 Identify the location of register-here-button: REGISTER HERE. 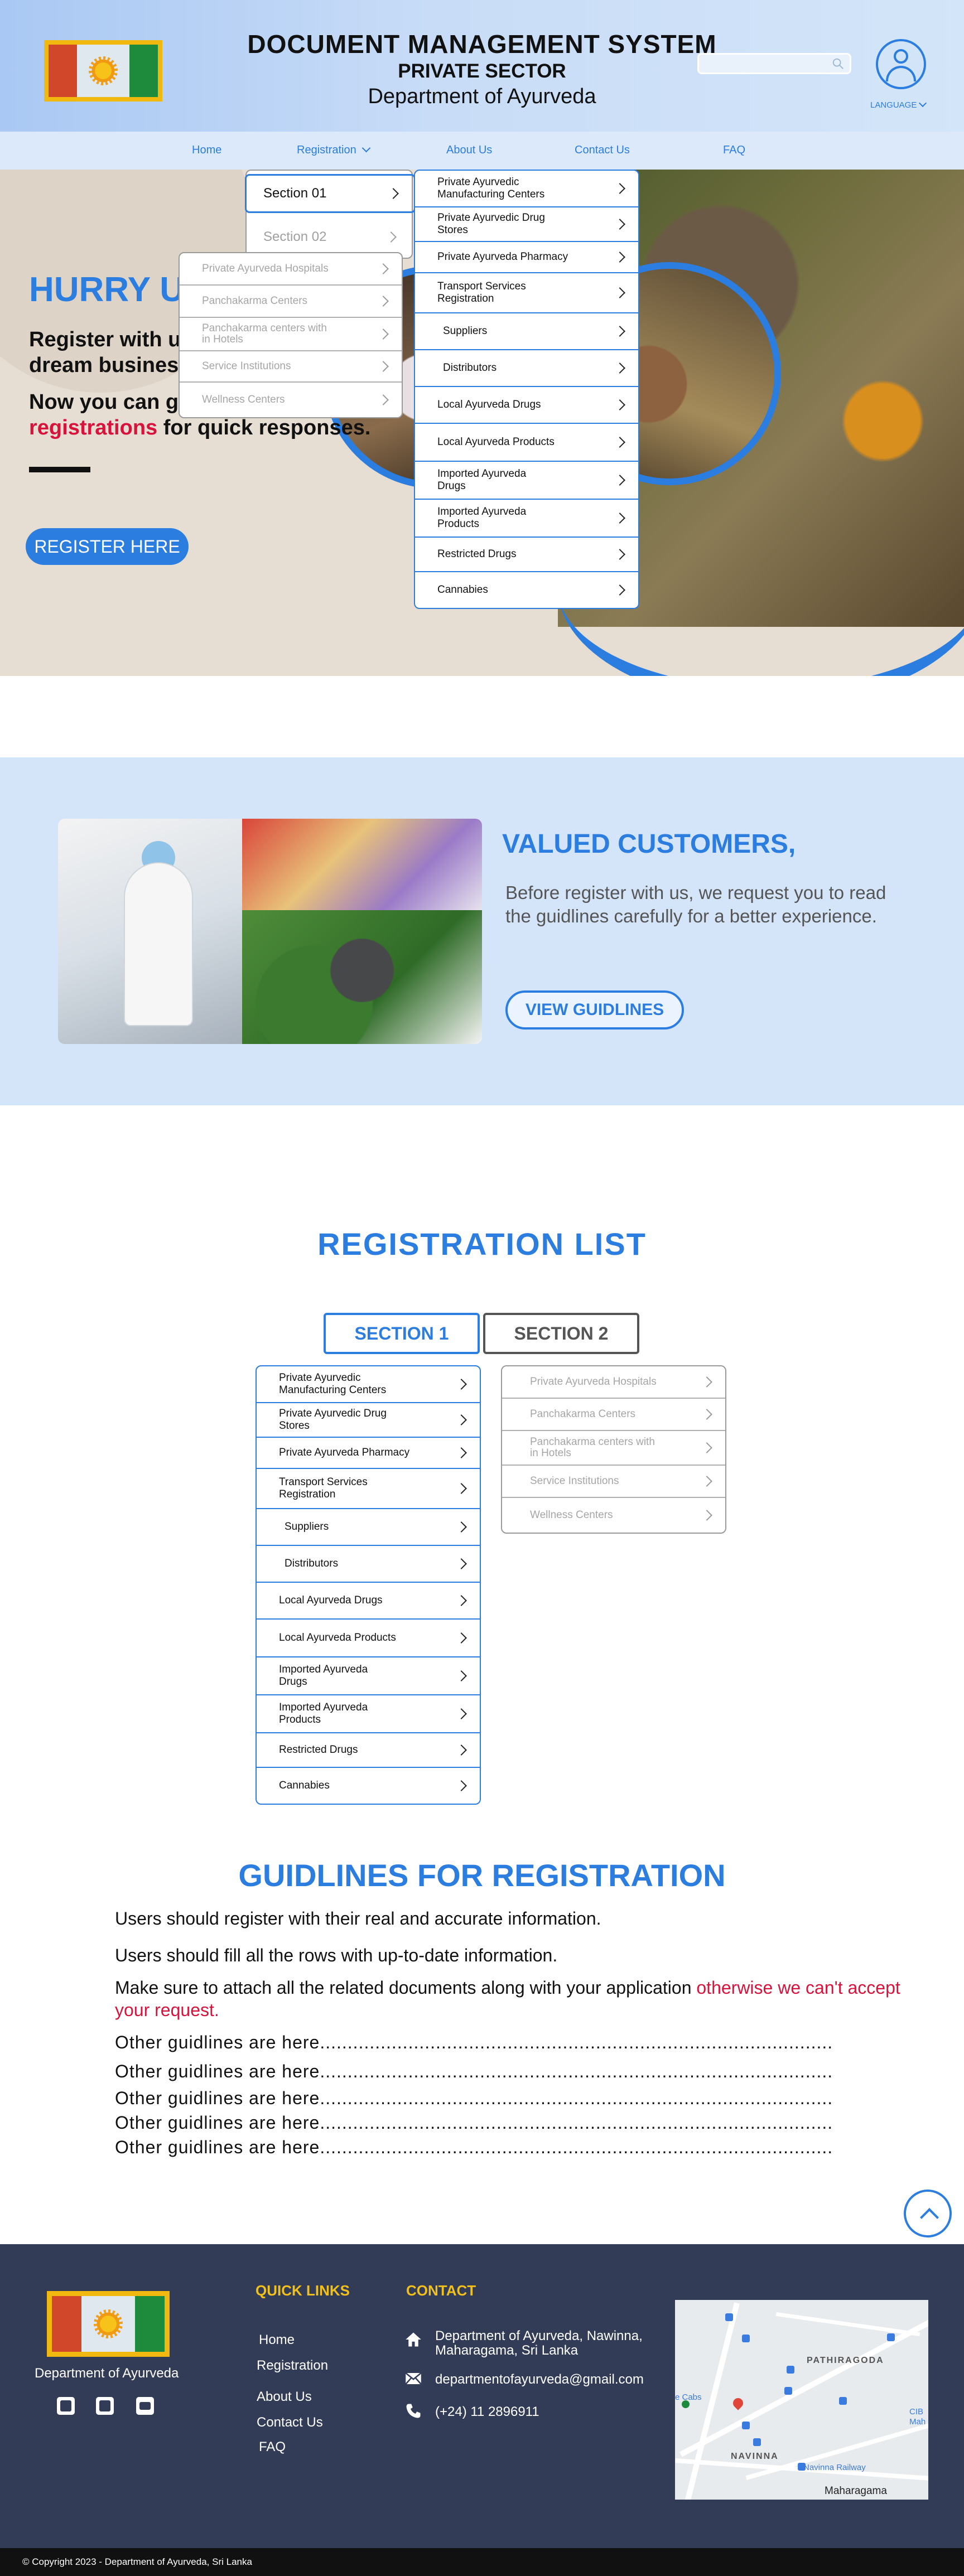
(107, 546).